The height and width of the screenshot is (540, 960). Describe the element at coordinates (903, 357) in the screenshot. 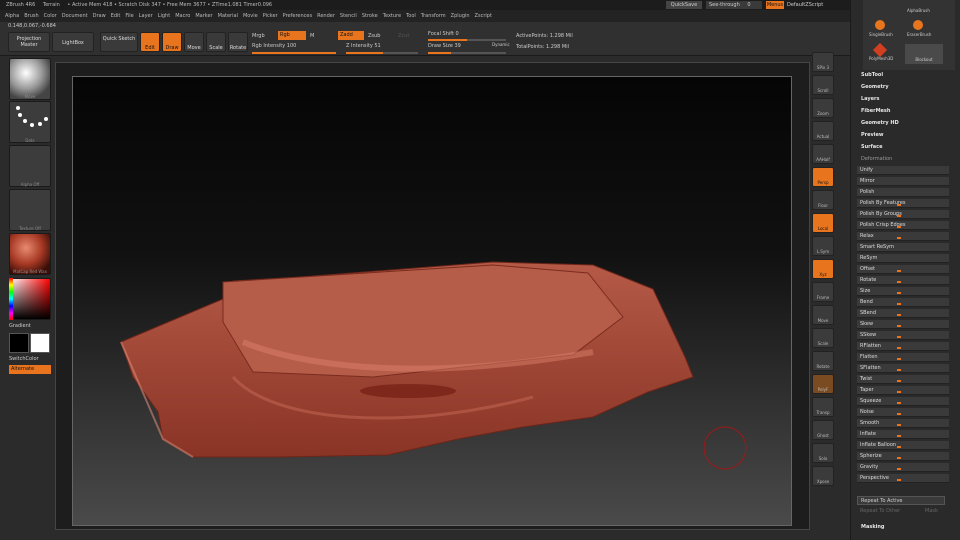

I see `deformation-flatten: Flatten` at that location.